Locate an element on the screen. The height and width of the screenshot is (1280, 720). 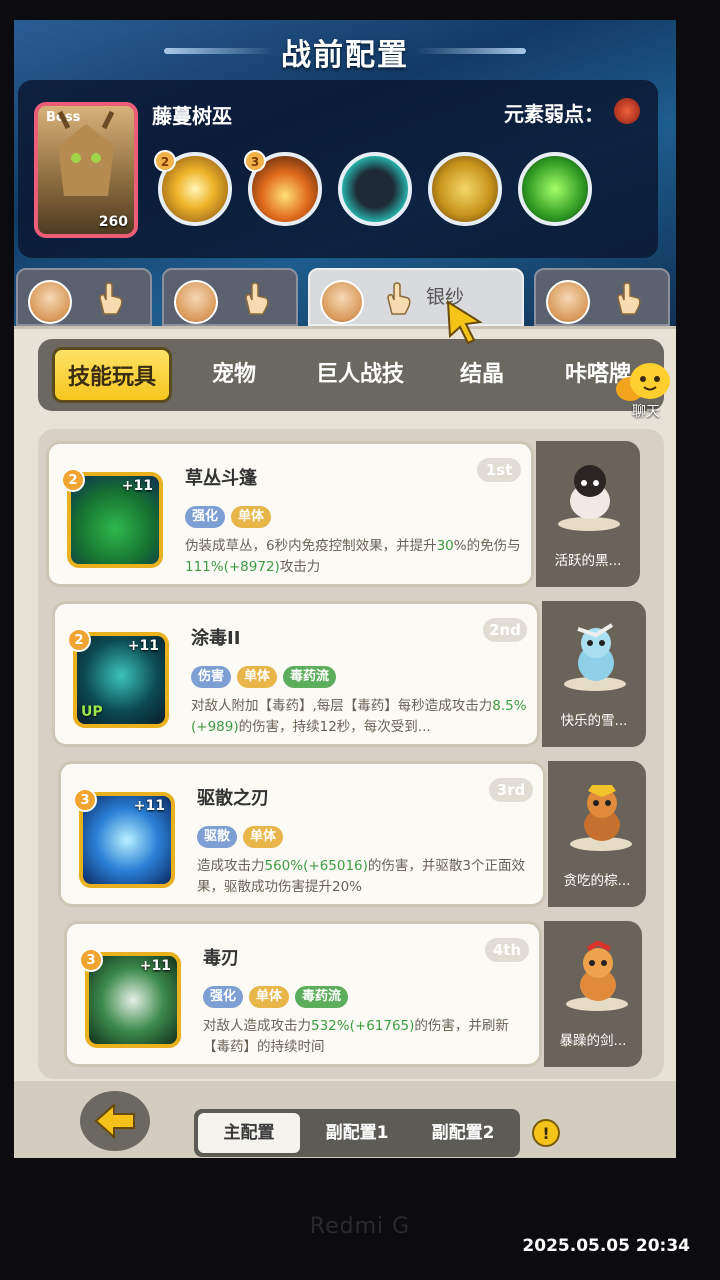
skill-title: 驱散之刃 is located at coordinates (233, 798).